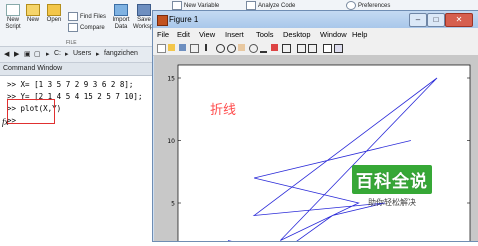 Image resolution: width=478 pixels, height=246 pixels. What do you see at coordinates (195, 5) in the screenshot?
I see `new-variable-button: New Variable` at bounding box center [195, 5].